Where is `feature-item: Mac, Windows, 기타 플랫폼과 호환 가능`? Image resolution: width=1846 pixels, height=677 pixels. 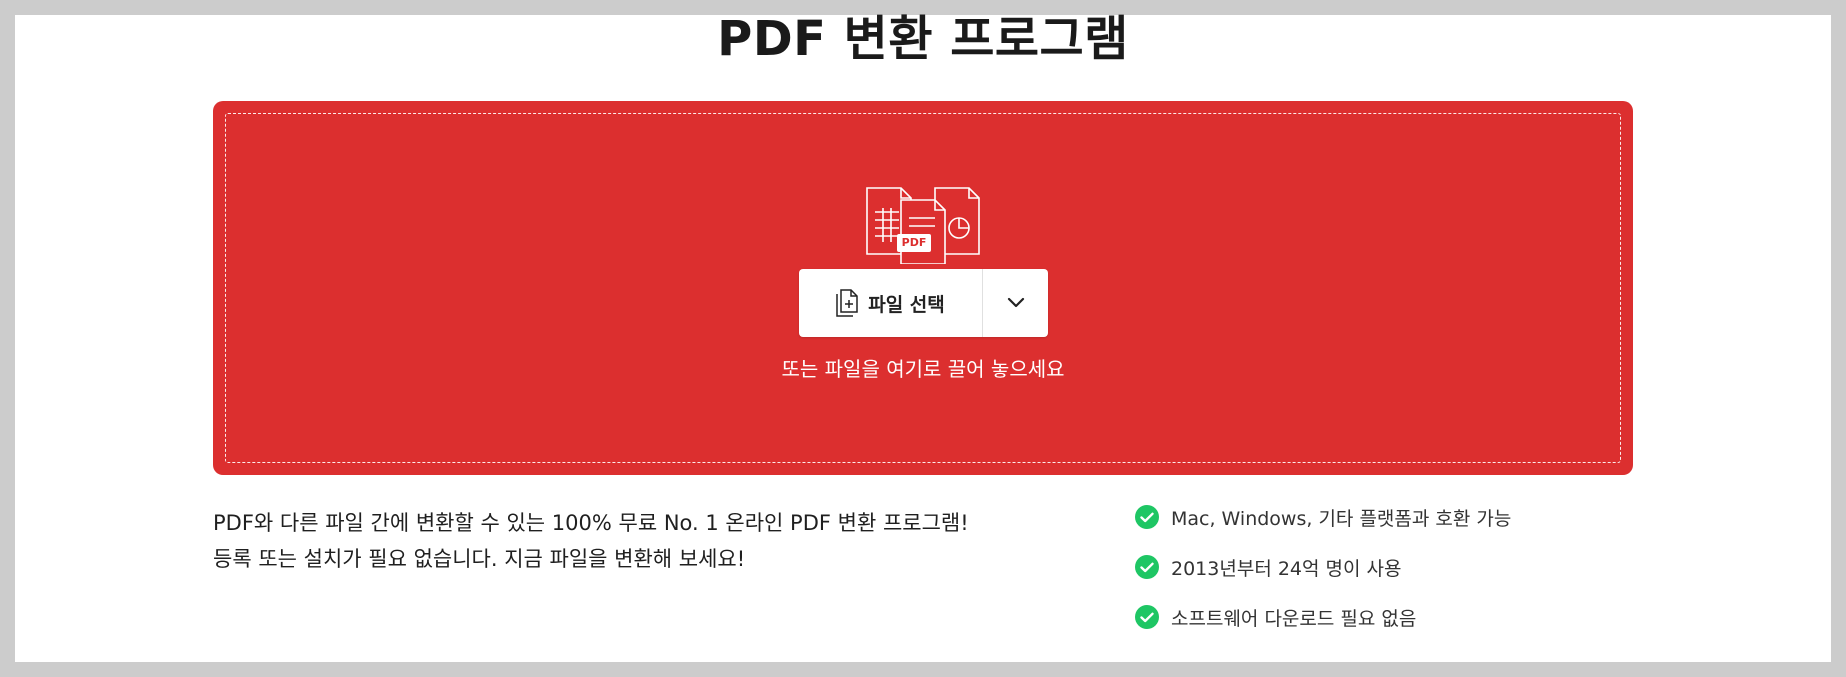
feature-item: Mac, Windows, 기타 플랫폼과 호환 가능 is located at coordinates (1323, 517).